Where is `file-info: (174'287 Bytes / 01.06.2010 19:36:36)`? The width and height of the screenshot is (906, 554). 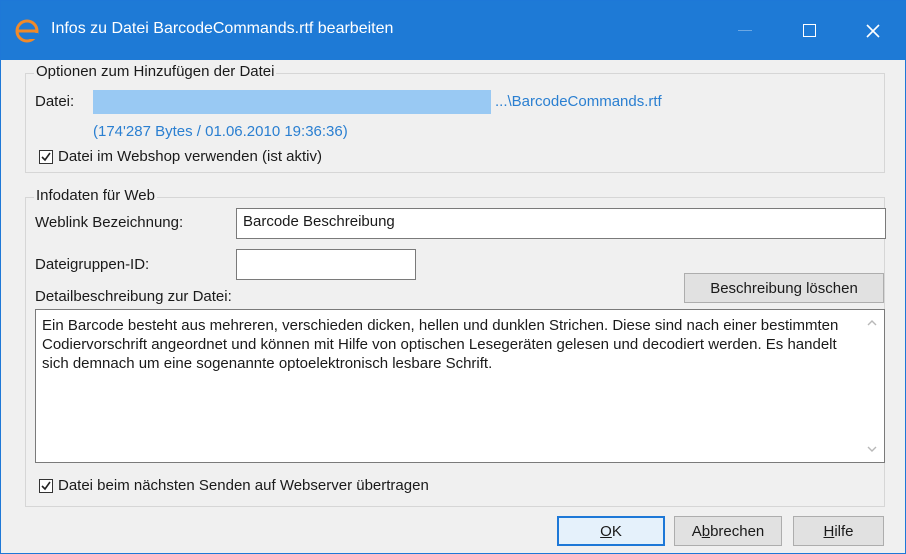 file-info: (174'287 Bytes / 01.06.2010 19:36:36) is located at coordinates (220, 131).